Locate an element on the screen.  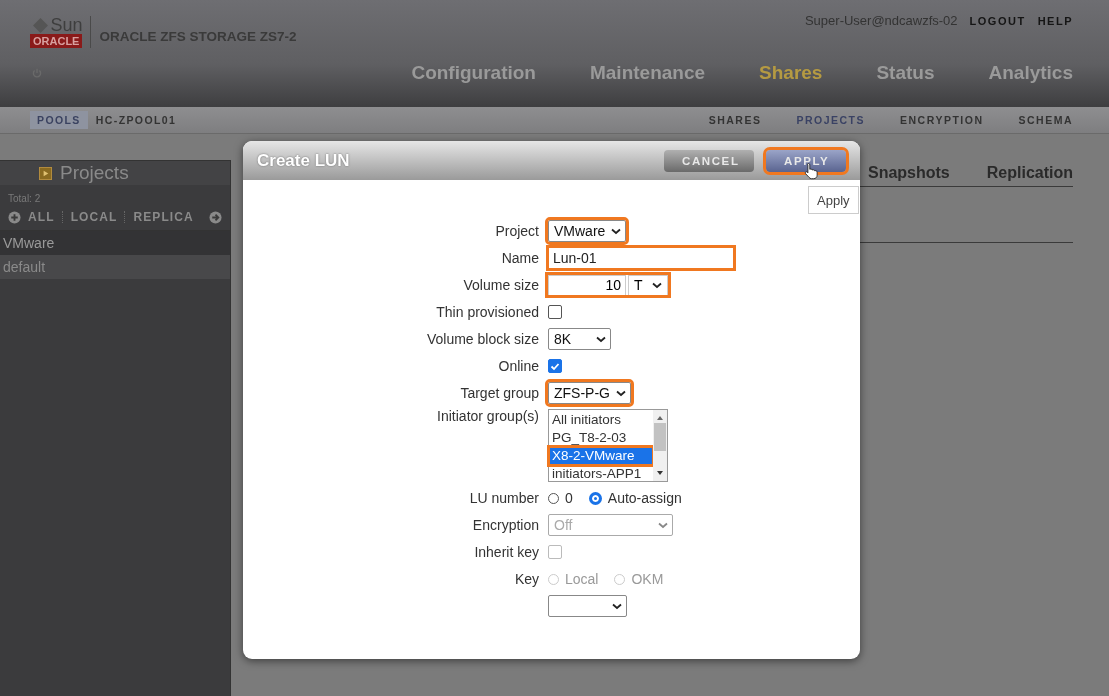
header-link: LOGOUT is located at coordinates (997, 20).